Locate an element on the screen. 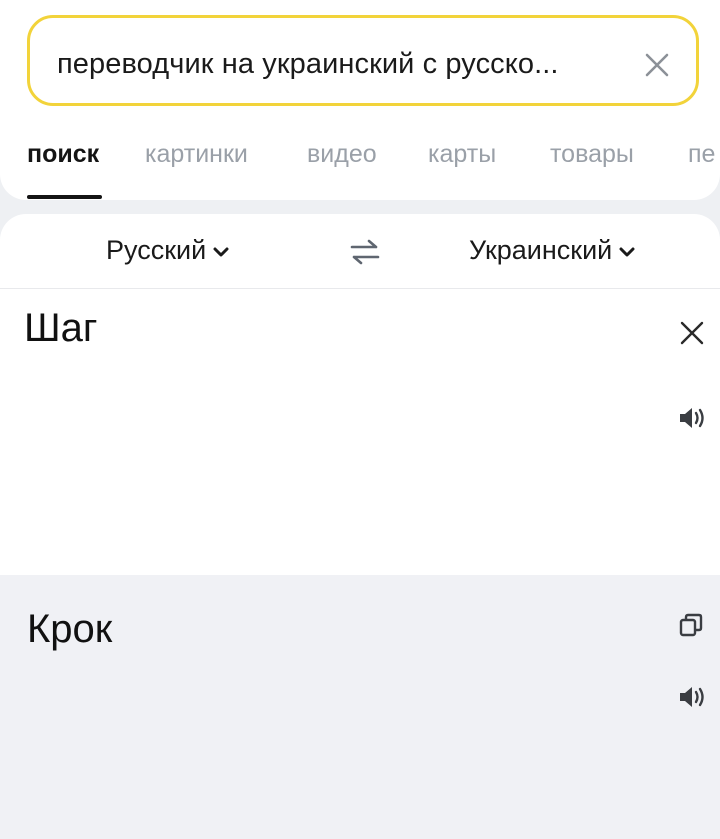 The height and width of the screenshot is (839, 720). target-language-select: Украинский is located at coordinates (552, 250).